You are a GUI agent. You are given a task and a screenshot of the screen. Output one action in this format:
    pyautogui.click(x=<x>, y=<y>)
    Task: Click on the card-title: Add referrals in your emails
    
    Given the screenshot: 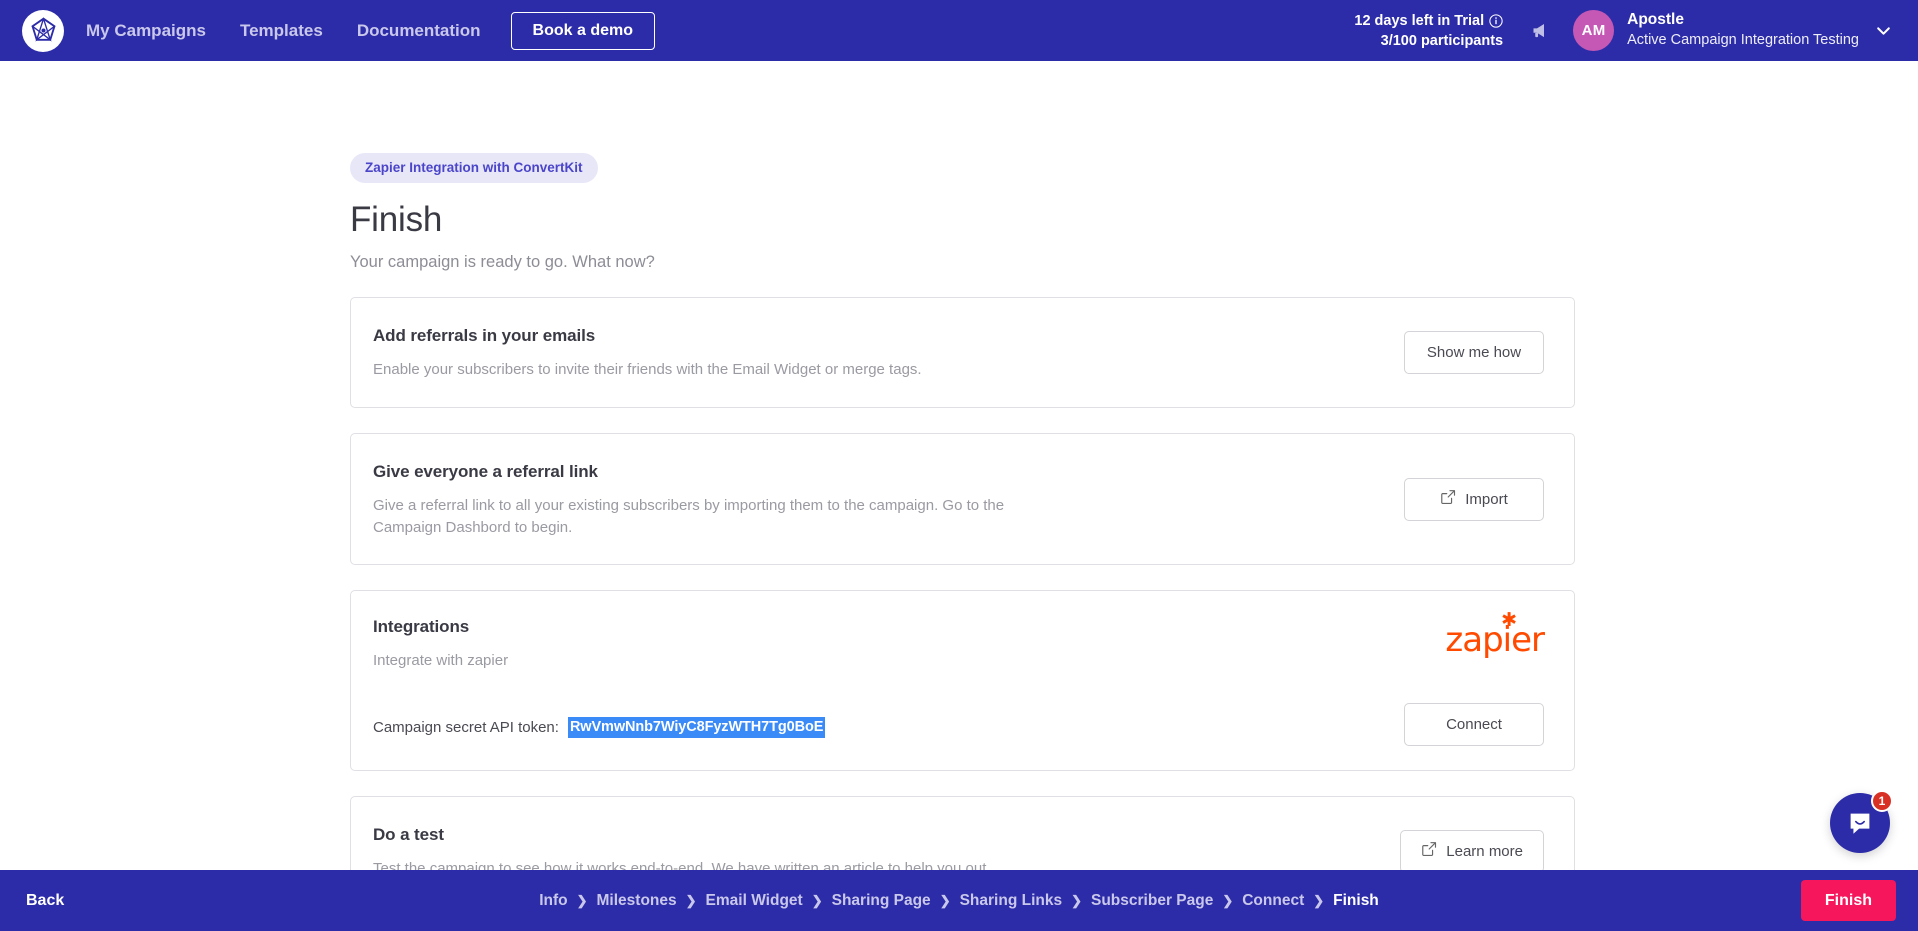 What is the action you would take?
    pyautogui.click(x=484, y=335)
    